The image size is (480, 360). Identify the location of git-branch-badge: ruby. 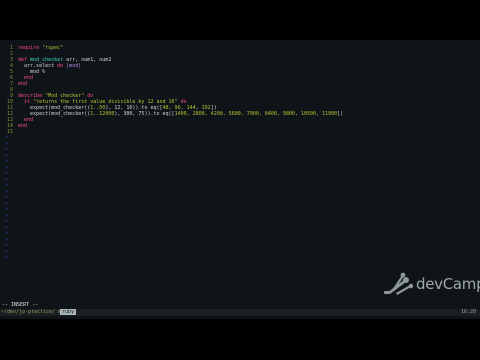
(68, 312).